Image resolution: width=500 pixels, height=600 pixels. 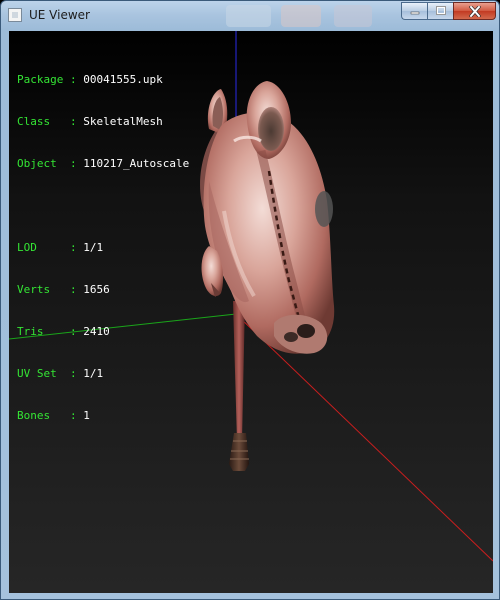 I want to click on hud-value: 110217_Autoscale, so click(x=136, y=163).